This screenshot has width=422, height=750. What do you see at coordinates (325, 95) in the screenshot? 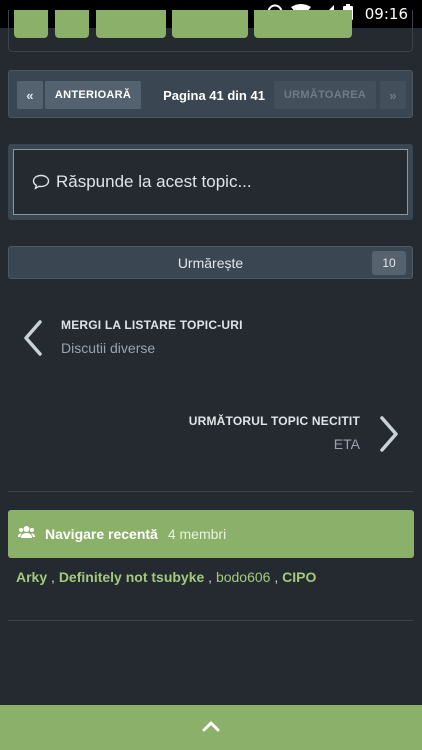
I see `next-page-button: URMĂTOAREA` at bounding box center [325, 95].